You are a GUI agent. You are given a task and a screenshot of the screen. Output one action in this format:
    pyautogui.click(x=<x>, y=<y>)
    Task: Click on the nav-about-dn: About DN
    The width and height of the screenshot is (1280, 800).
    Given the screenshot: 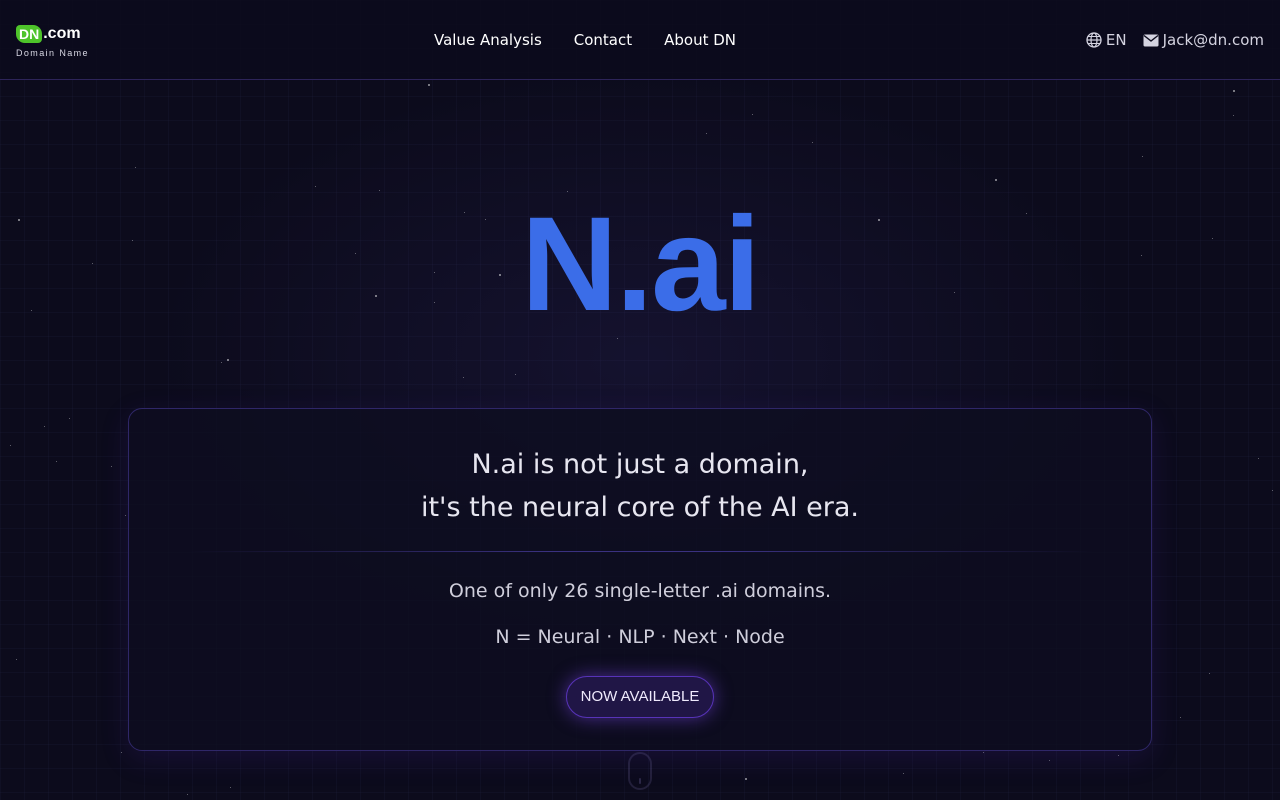 What is the action you would take?
    pyautogui.click(x=700, y=40)
    